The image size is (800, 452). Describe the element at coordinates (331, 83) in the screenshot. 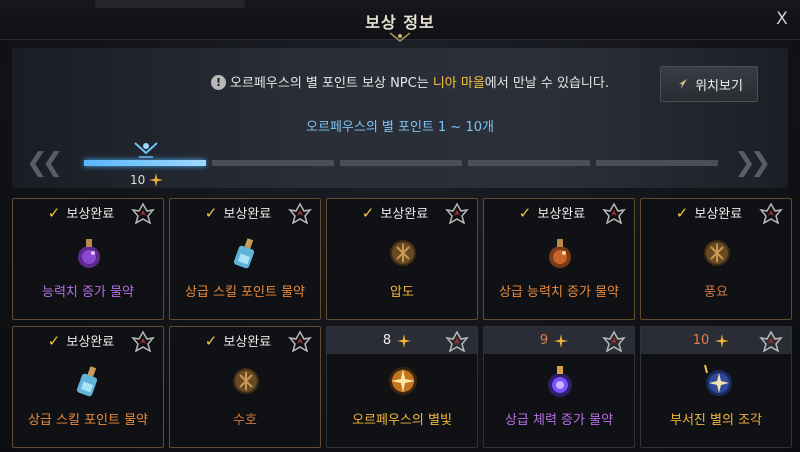

I see `notice-prefix: 오르페우스의 별 포인트 보상 NPC는` at that location.